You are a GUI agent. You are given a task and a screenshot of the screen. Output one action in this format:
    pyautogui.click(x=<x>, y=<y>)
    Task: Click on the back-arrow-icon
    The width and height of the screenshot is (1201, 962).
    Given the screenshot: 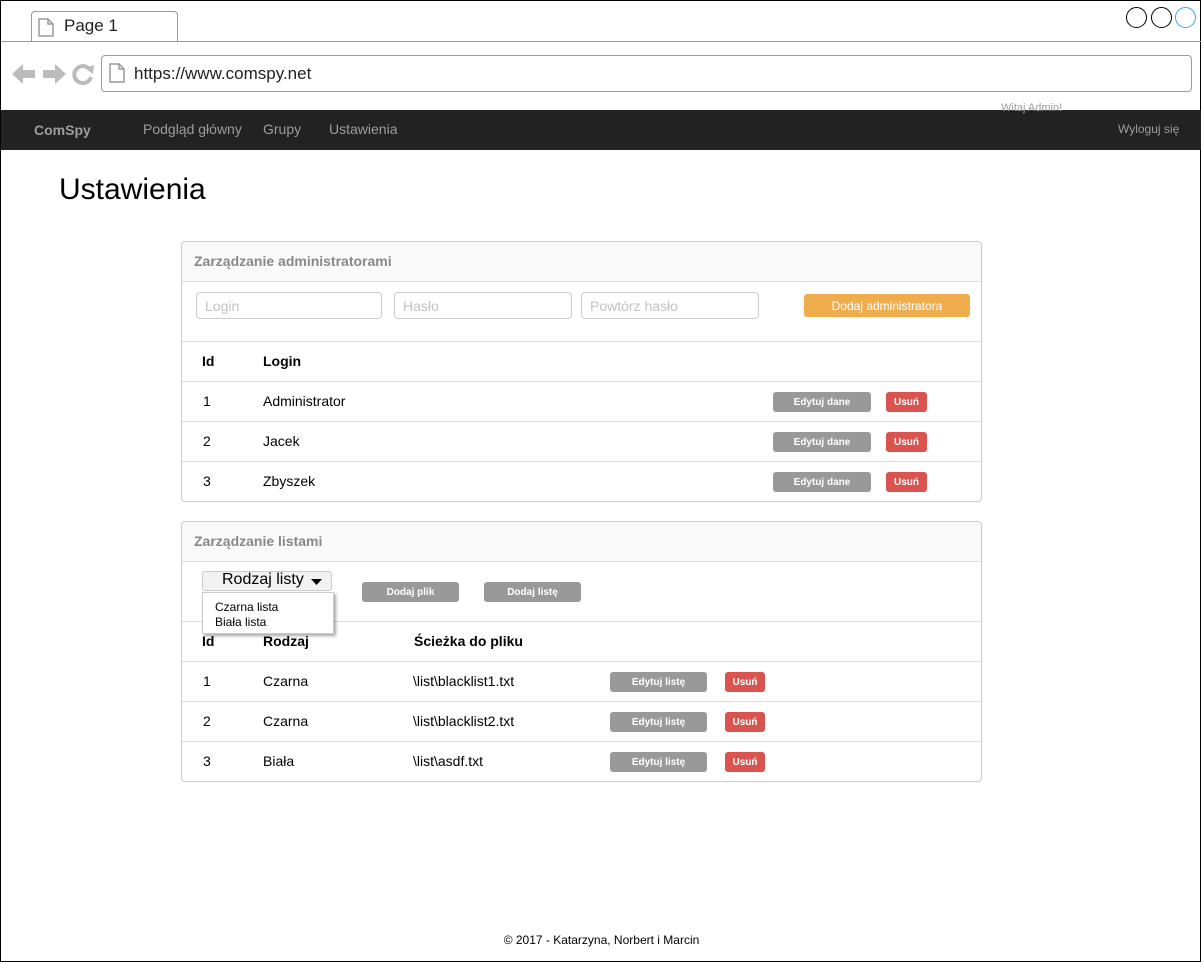 What is the action you would take?
    pyautogui.click(x=24, y=74)
    